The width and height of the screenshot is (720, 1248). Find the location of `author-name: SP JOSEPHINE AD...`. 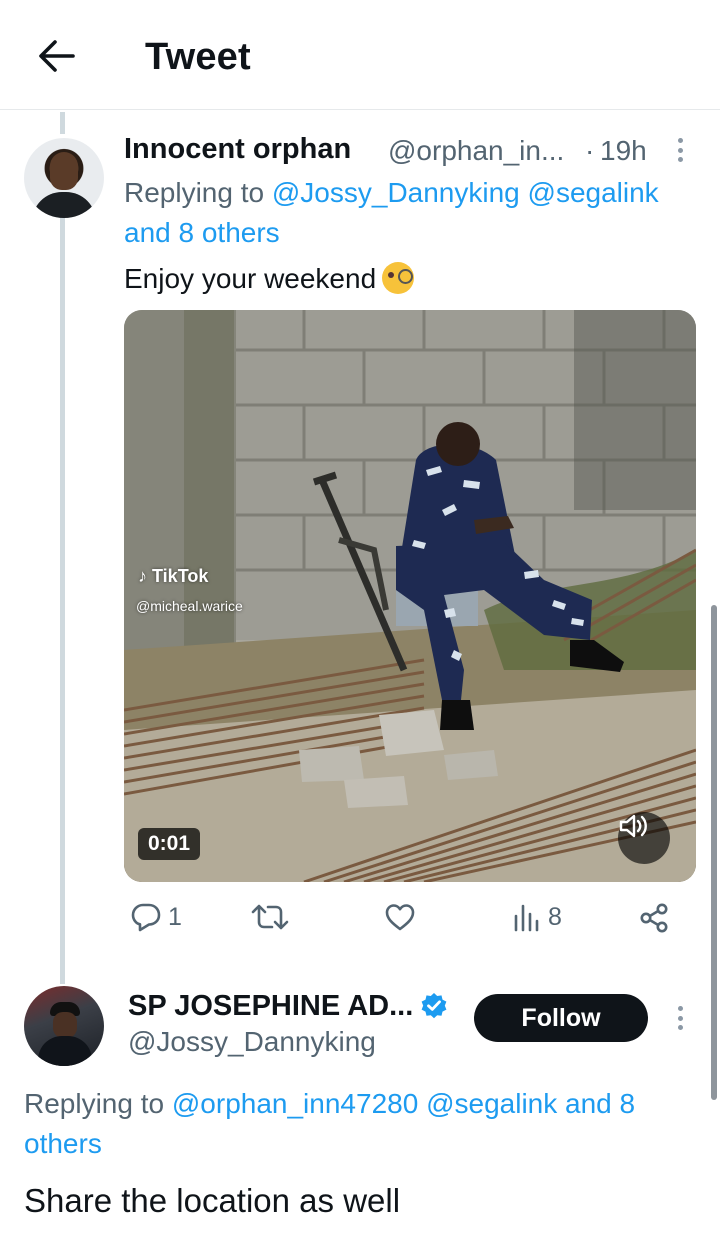

author-name: SP JOSEPHINE AD... is located at coordinates (270, 1006).